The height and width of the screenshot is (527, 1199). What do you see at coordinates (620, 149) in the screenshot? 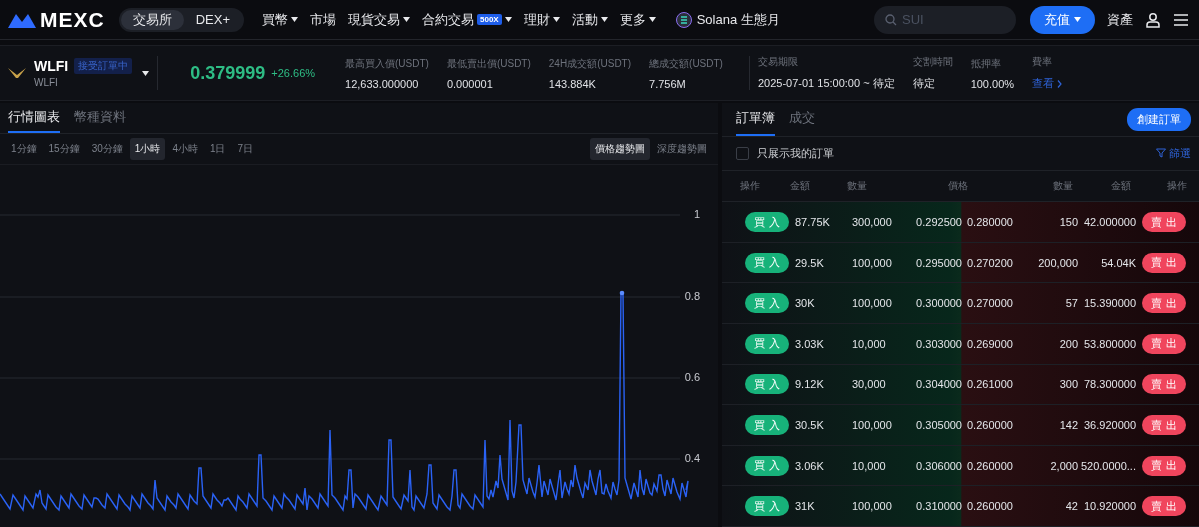
I see `chart-view-tab: 價格趨勢圖` at bounding box center [620, 149].